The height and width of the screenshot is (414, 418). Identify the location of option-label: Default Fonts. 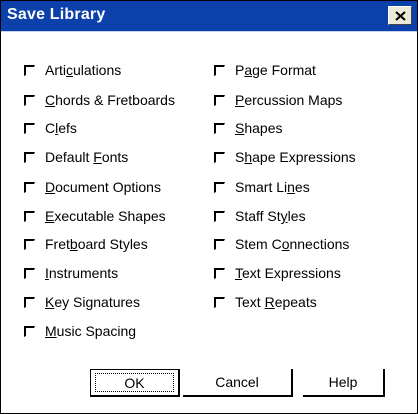
(87, 157).